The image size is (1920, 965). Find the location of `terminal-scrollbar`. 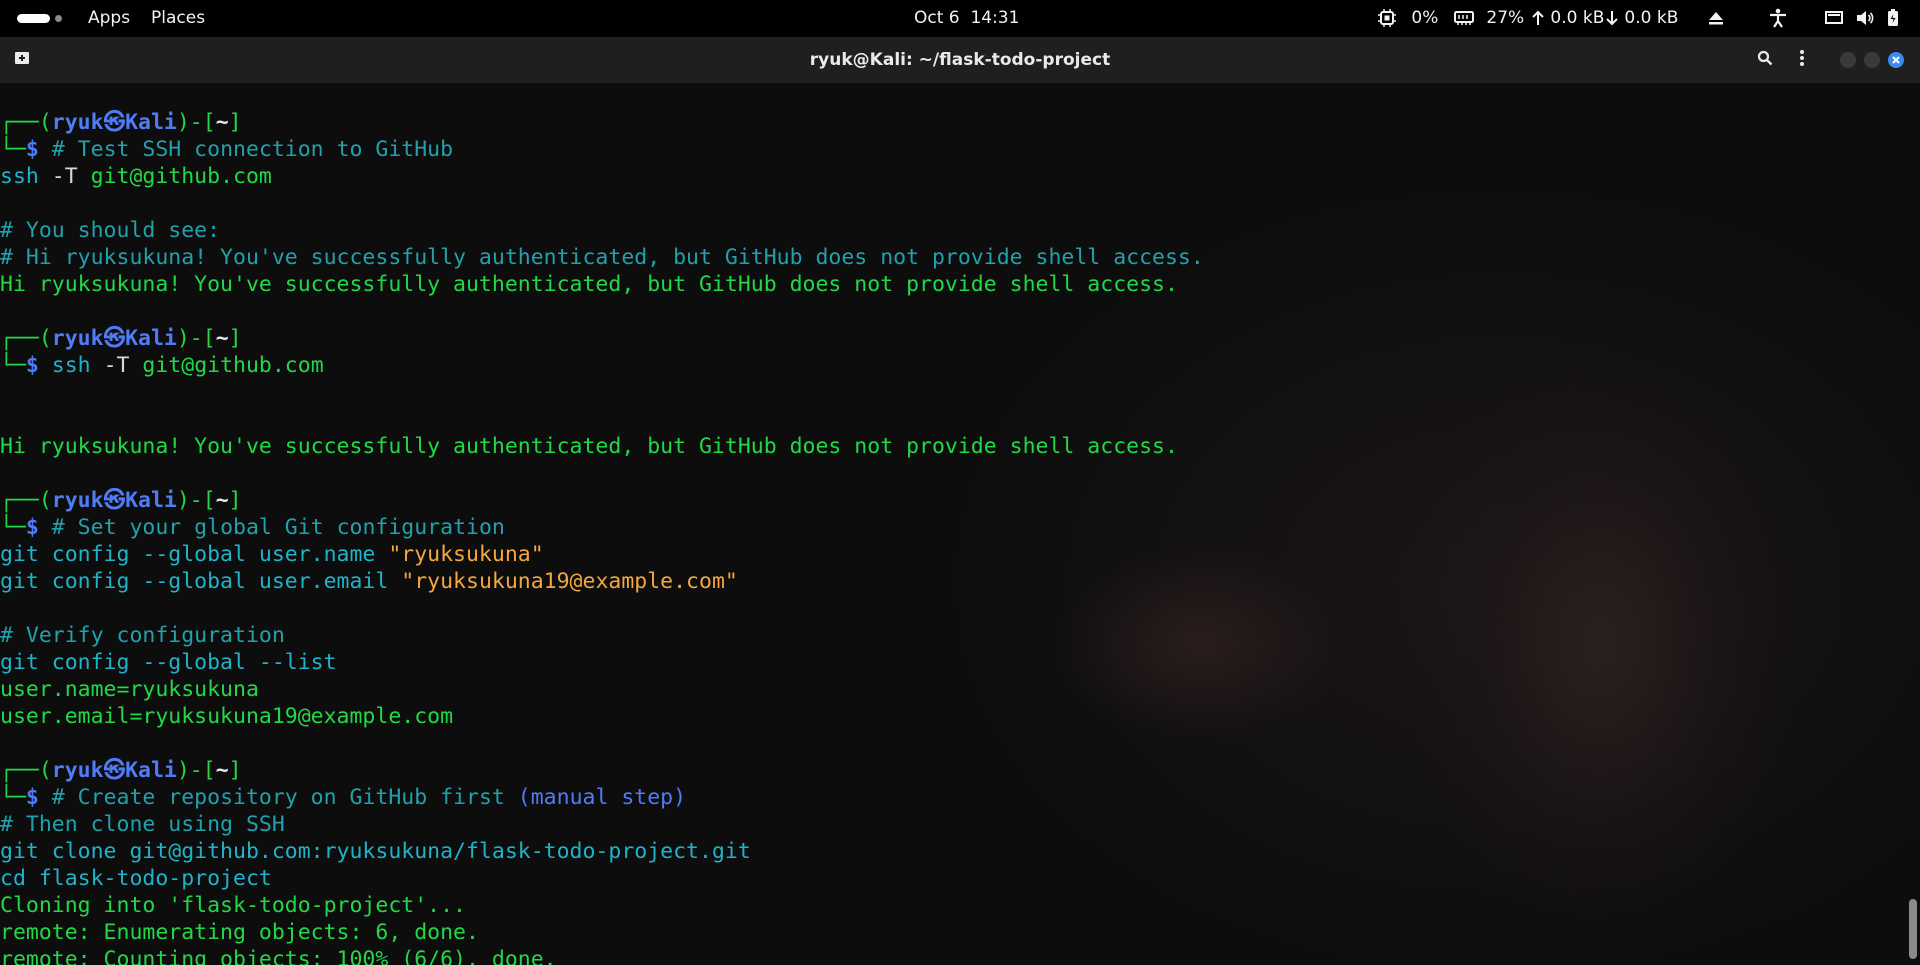

terminal-scrollbar is located at coordinates (1913, 524).